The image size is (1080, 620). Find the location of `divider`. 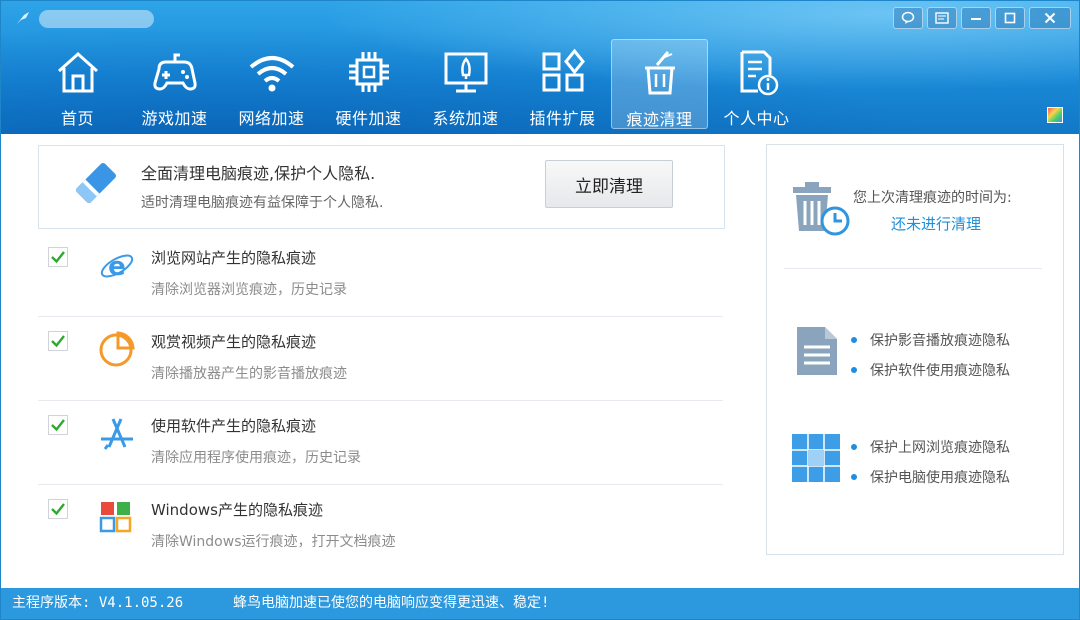

divider is located at coordinates (913, 268).